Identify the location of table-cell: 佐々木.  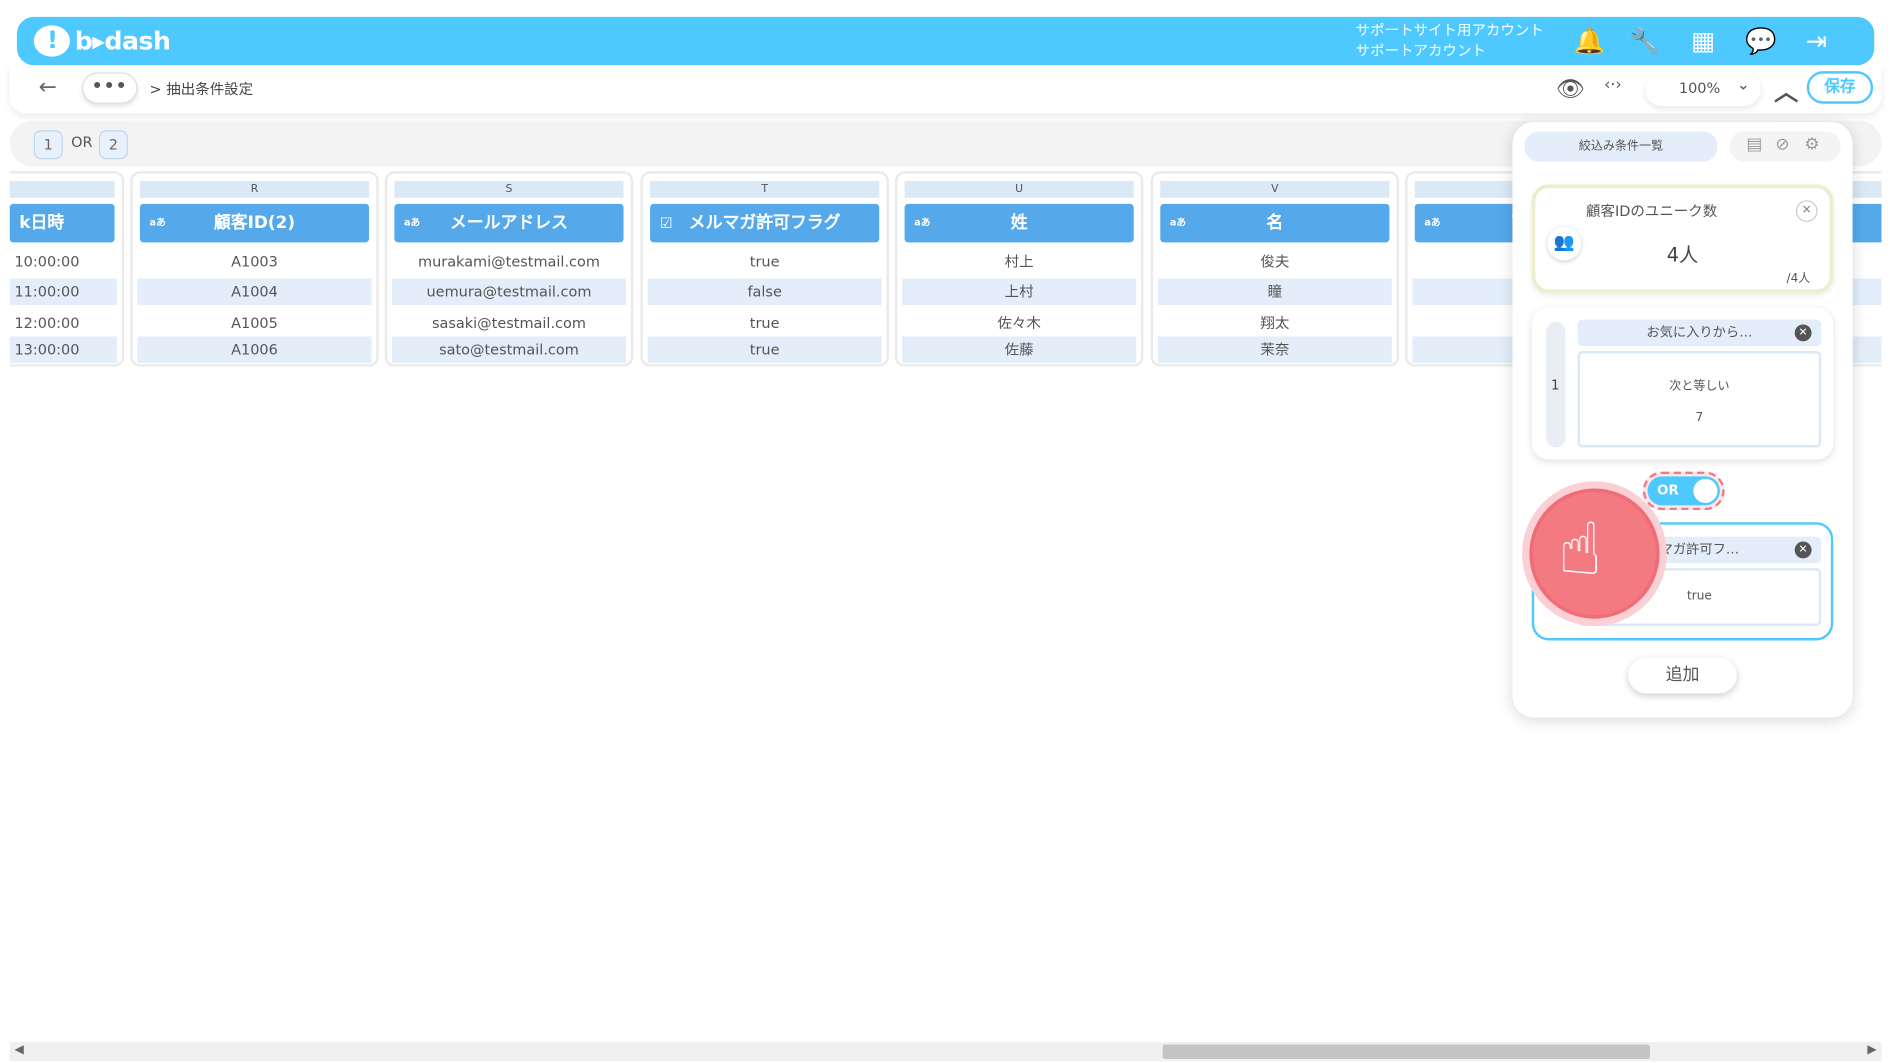
(1019, 323).